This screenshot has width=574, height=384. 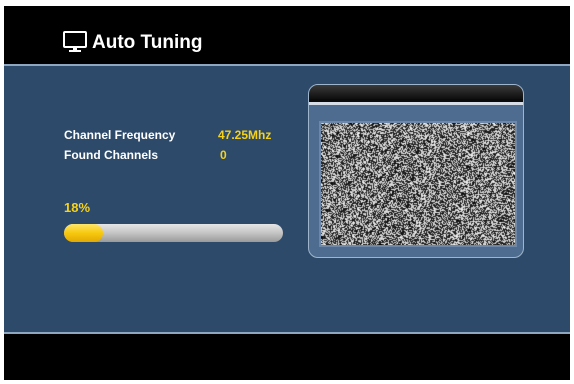 I want to click on progress-bar, so click(x=173, y=233).